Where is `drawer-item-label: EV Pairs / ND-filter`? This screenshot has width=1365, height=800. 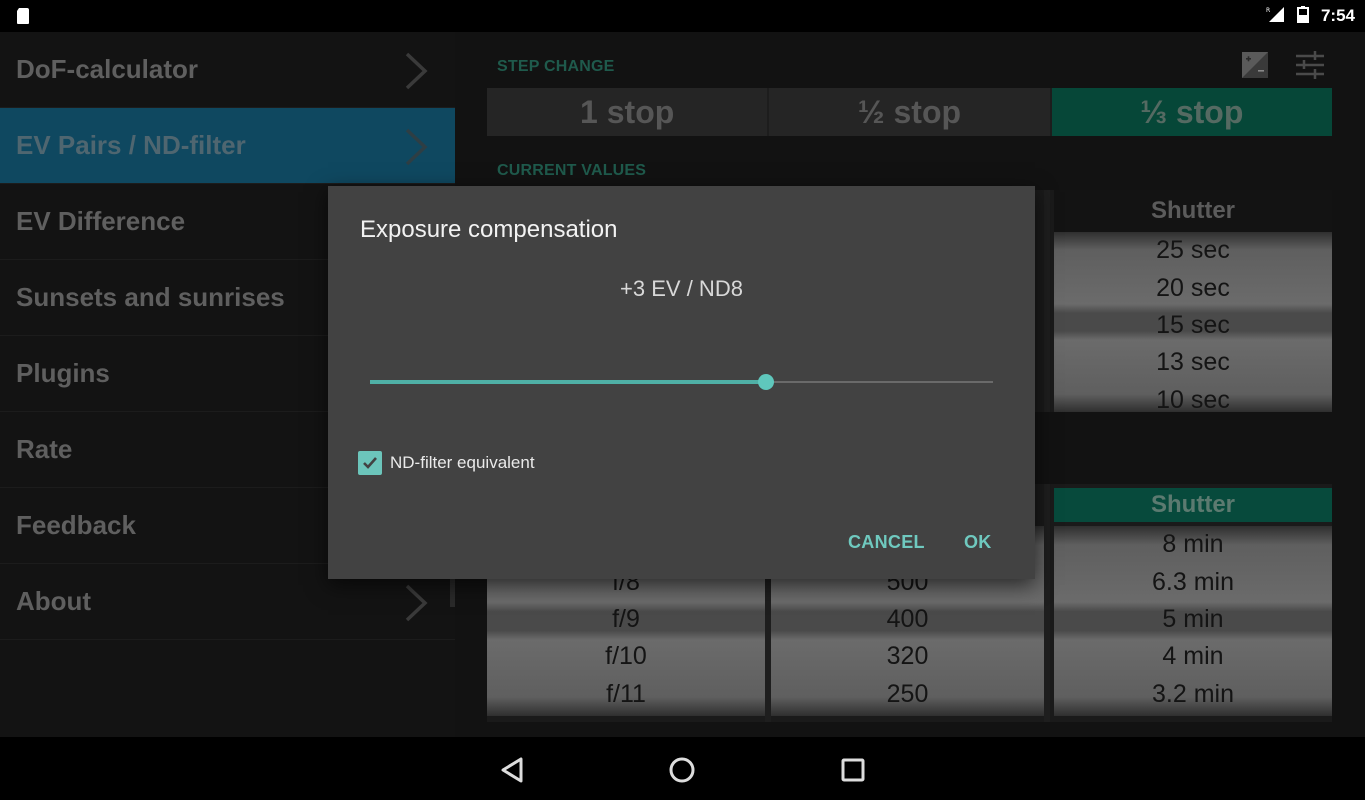 drawer-item-label: EV Pairs / ND-filter is located at coordinates (131, 145).